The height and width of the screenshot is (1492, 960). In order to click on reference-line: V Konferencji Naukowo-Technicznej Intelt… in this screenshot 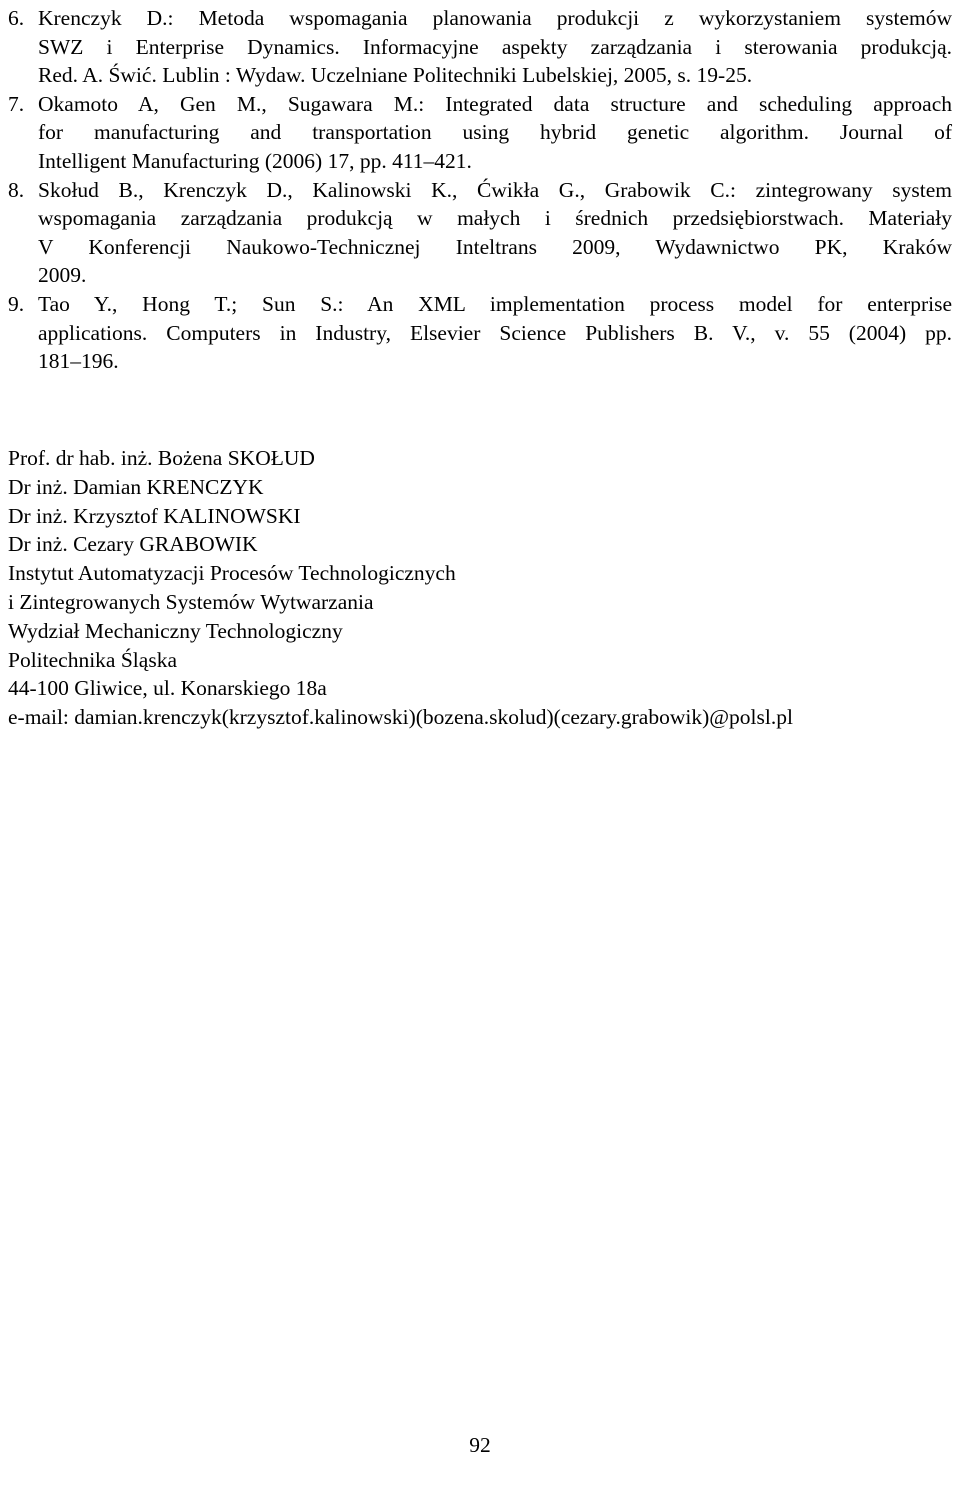, I will do `click(495, 246)`.